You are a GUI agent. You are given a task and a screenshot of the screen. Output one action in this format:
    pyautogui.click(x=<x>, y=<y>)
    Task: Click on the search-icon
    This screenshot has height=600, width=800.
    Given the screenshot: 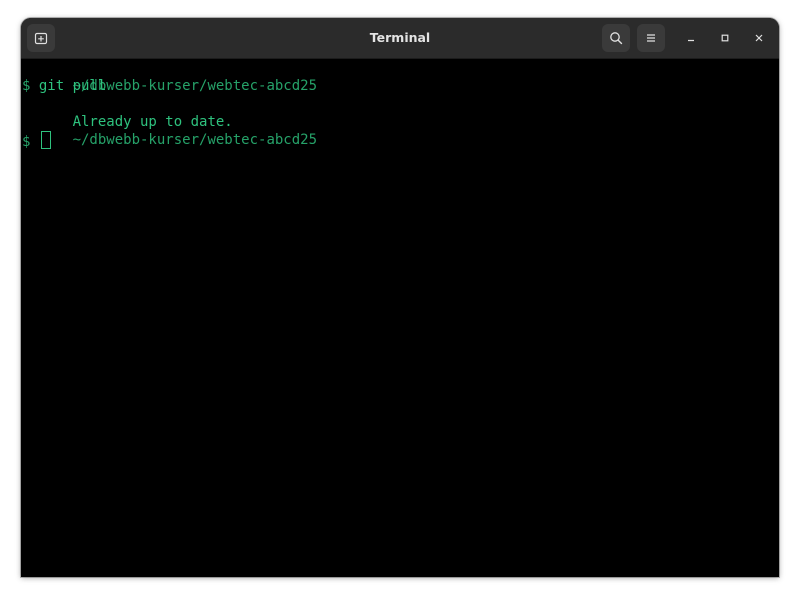 What is the action you would take?
    pyautogui.click(x=616, y=38)
    